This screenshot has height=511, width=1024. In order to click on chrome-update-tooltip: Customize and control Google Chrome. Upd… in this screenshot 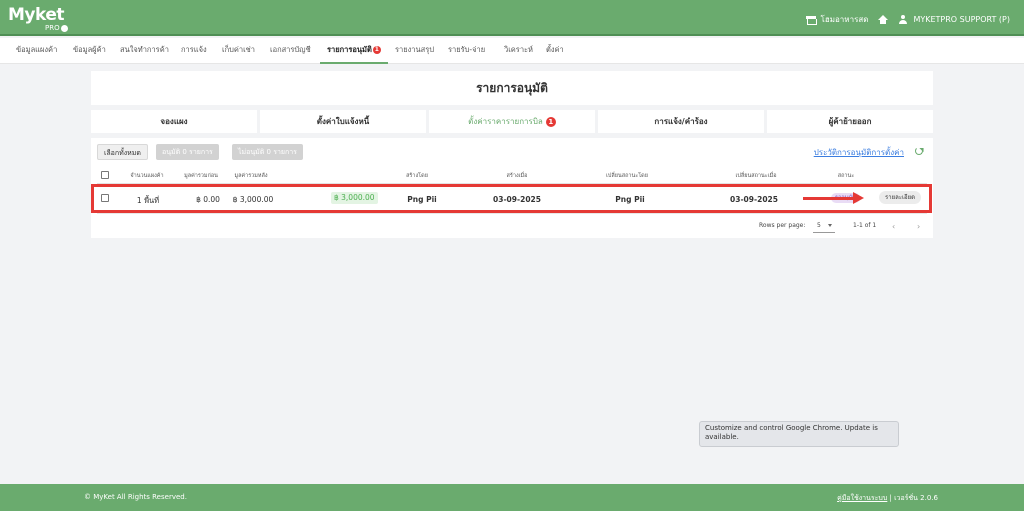, I will do `click(799, 434)`.